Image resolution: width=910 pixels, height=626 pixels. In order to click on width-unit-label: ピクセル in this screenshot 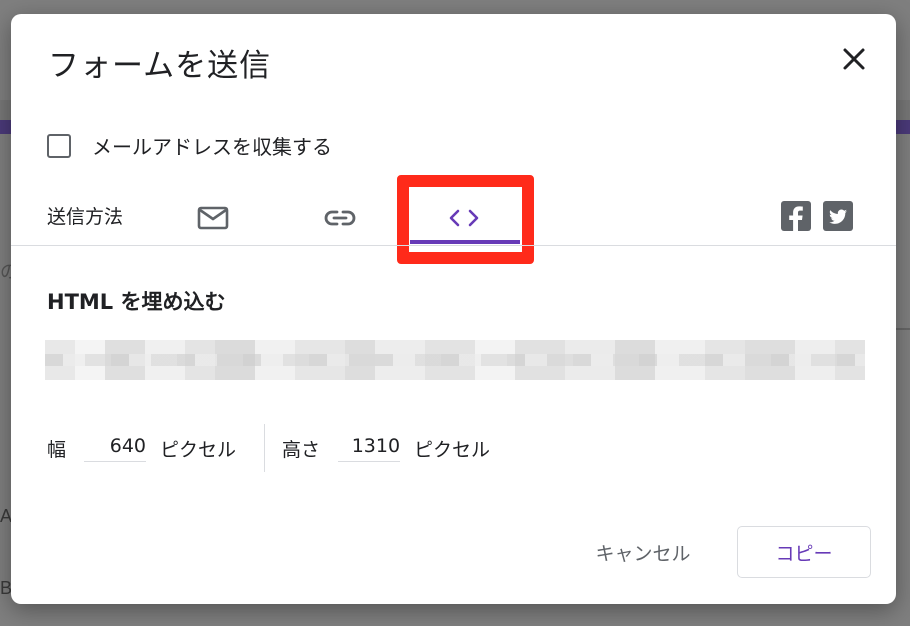, I will do `click(198, 449)`.